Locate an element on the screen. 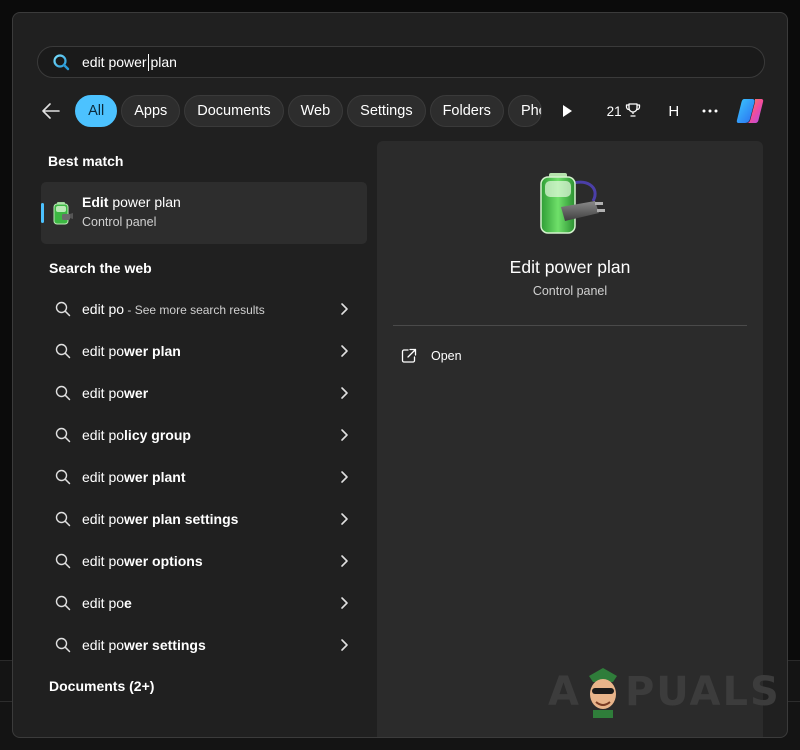 The height and width of the screenshot is (750, 800). web-suggestion-label: edit power is located at coordinates (115, 393).